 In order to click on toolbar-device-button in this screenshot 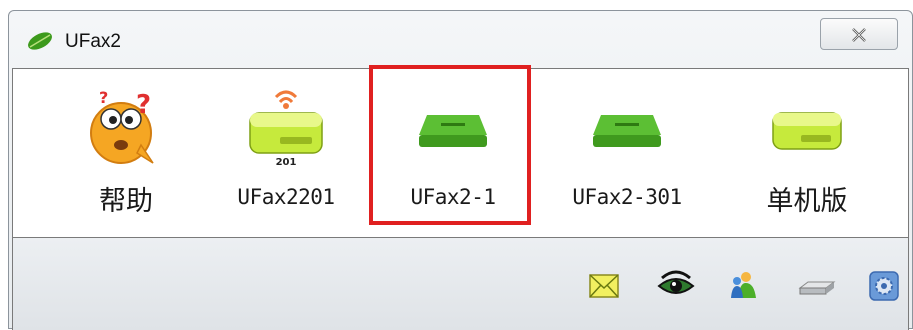, I will do `click(816, 286)`.